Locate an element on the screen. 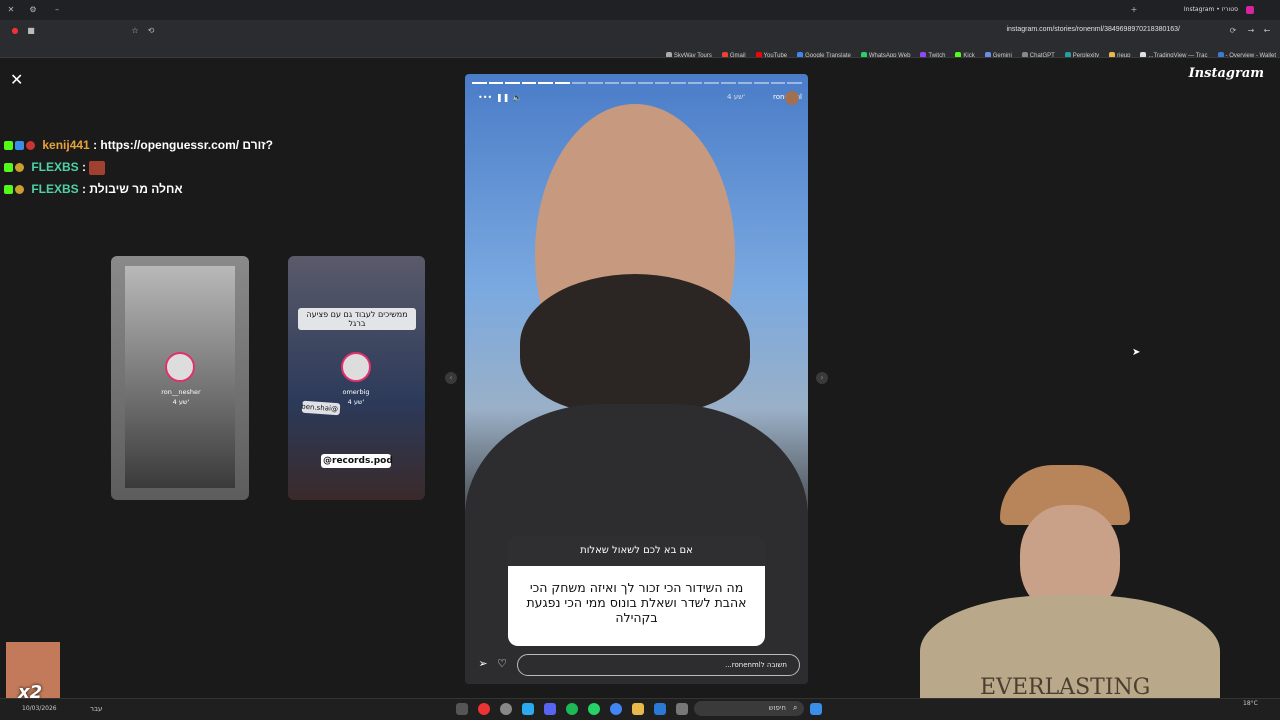 This screenshot has height=720, width=1280. question-title: אם בא לכם לשאול שאלות is located at coordinates (636, 551).